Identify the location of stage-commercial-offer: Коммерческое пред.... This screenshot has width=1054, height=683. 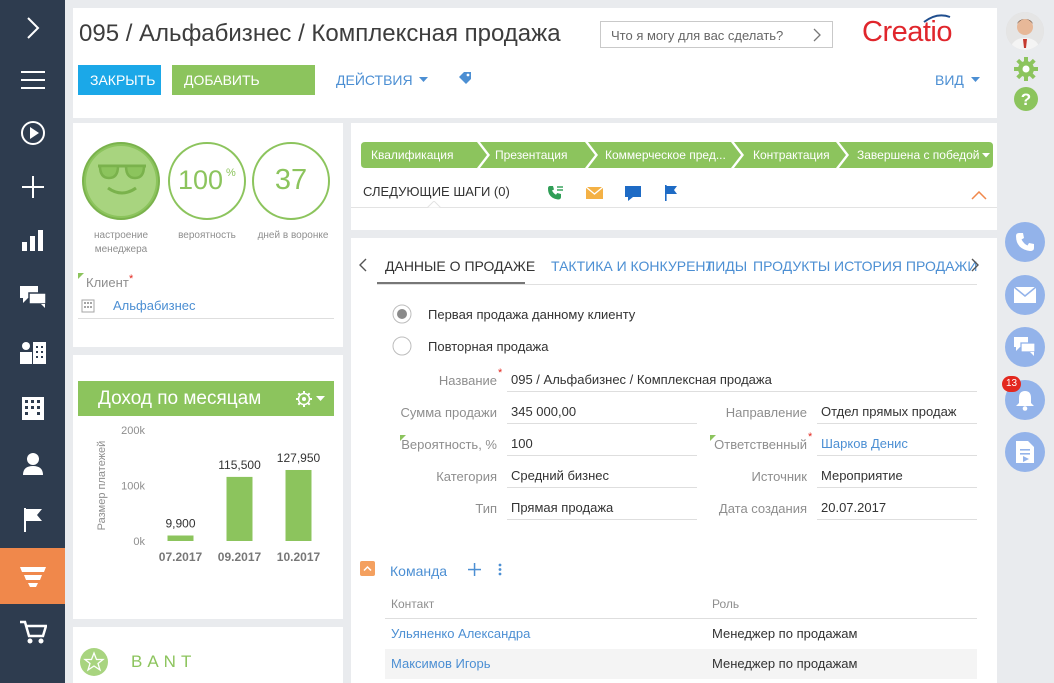
(665, 155).